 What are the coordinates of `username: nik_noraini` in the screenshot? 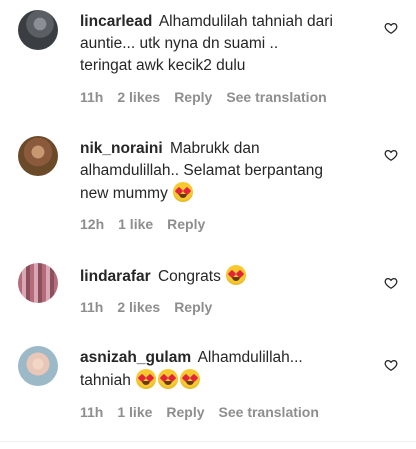 It's located at (121, 148).